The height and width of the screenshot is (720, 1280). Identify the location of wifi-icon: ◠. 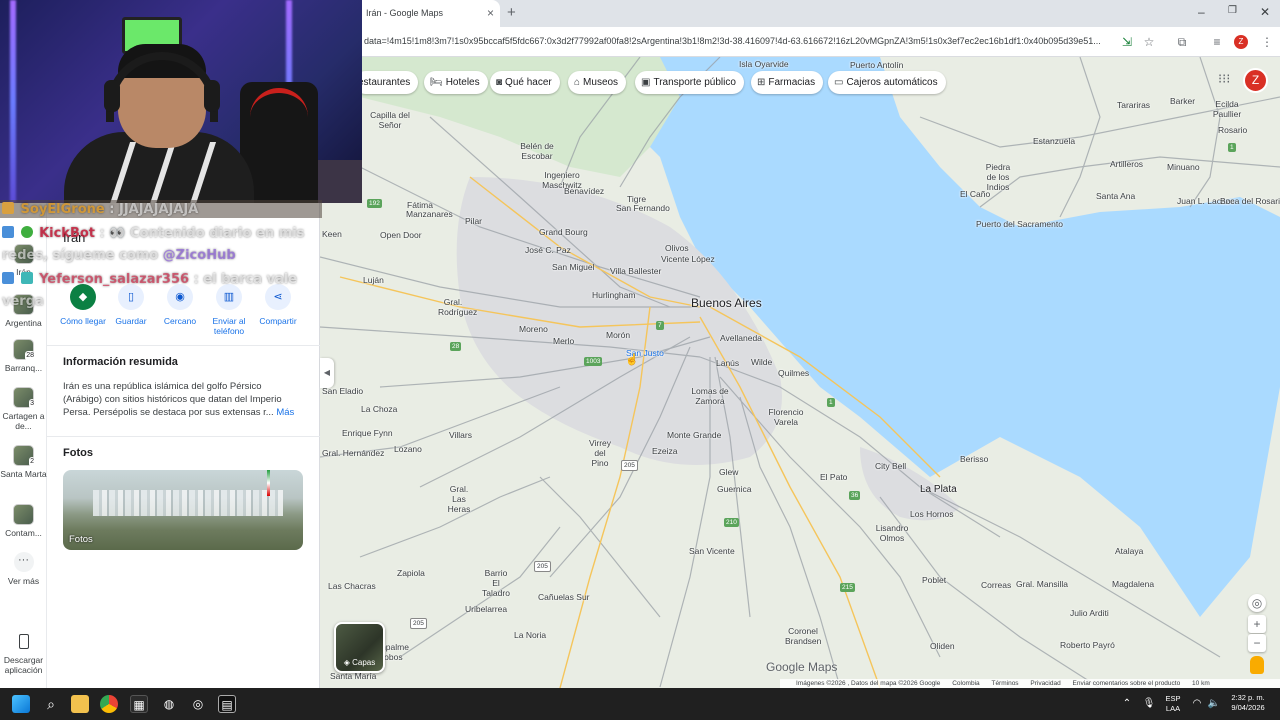
(1197, 704).